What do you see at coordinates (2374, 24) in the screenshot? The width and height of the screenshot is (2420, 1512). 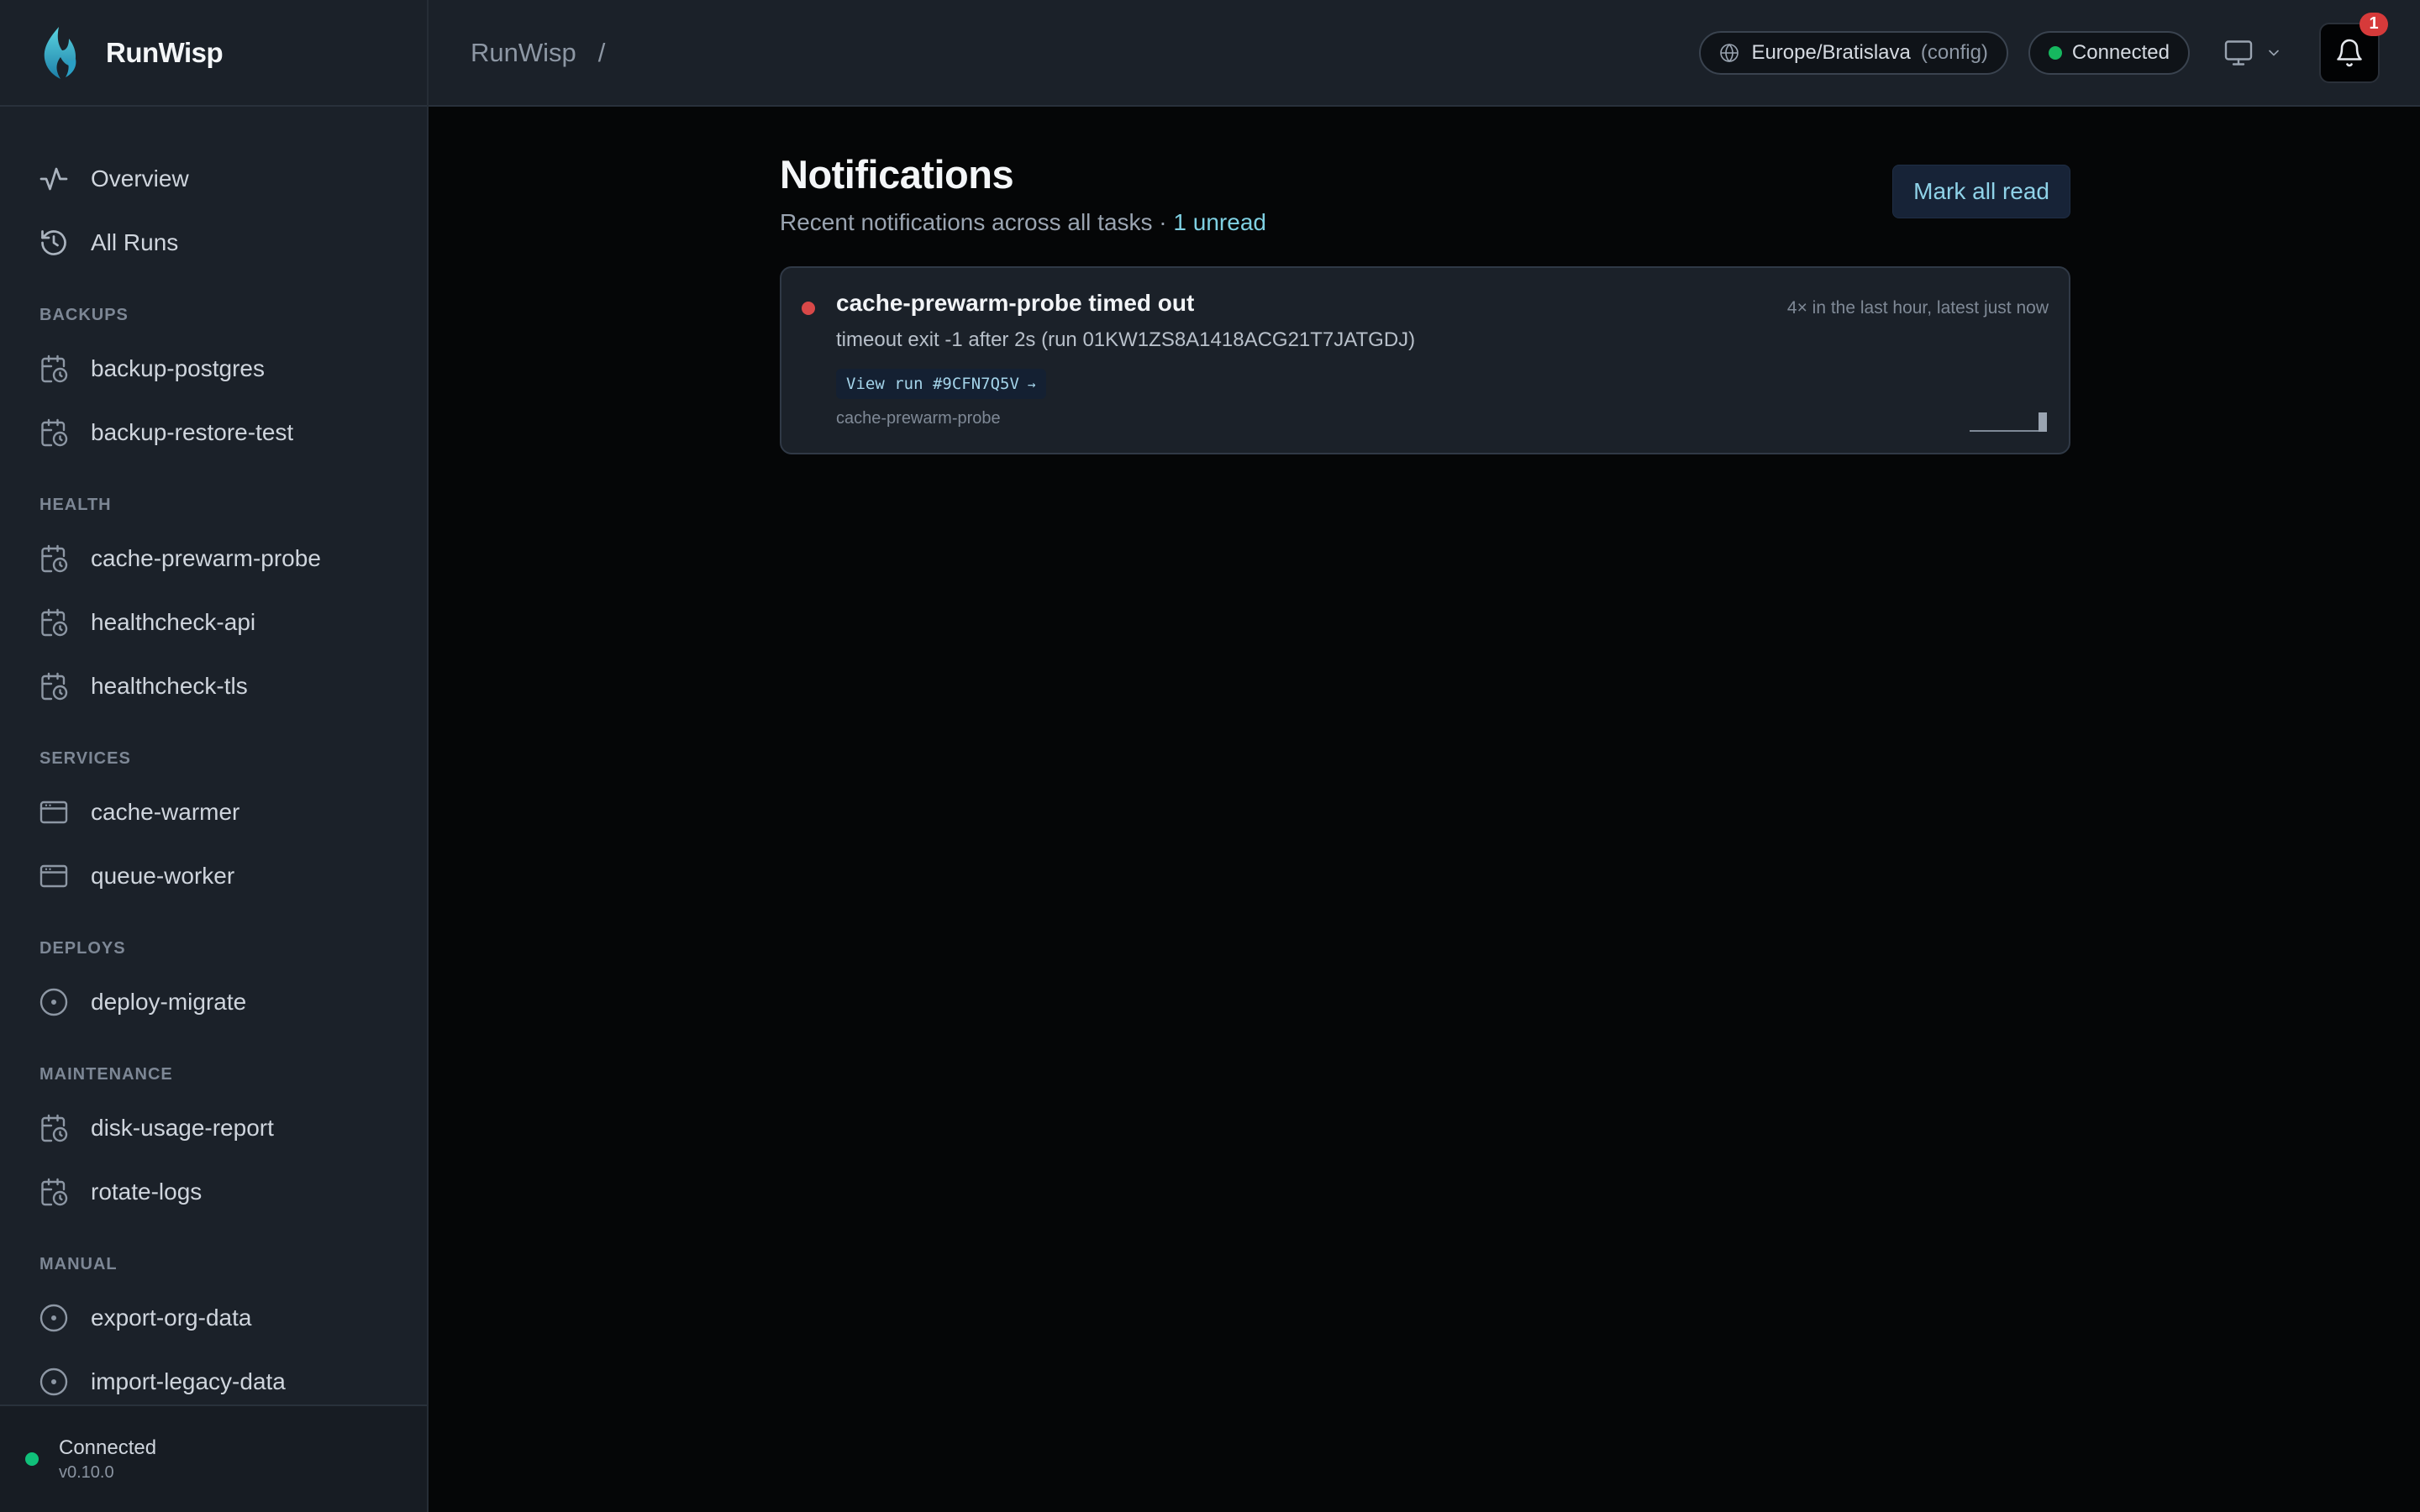 I see `notification-count-badge: 1` at bounding box center [2374, 24].